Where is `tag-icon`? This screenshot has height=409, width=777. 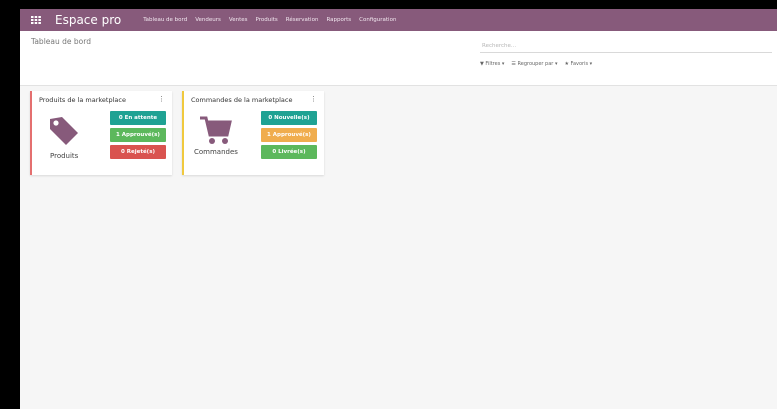 tag-icon is located at coordinates (64, 131).